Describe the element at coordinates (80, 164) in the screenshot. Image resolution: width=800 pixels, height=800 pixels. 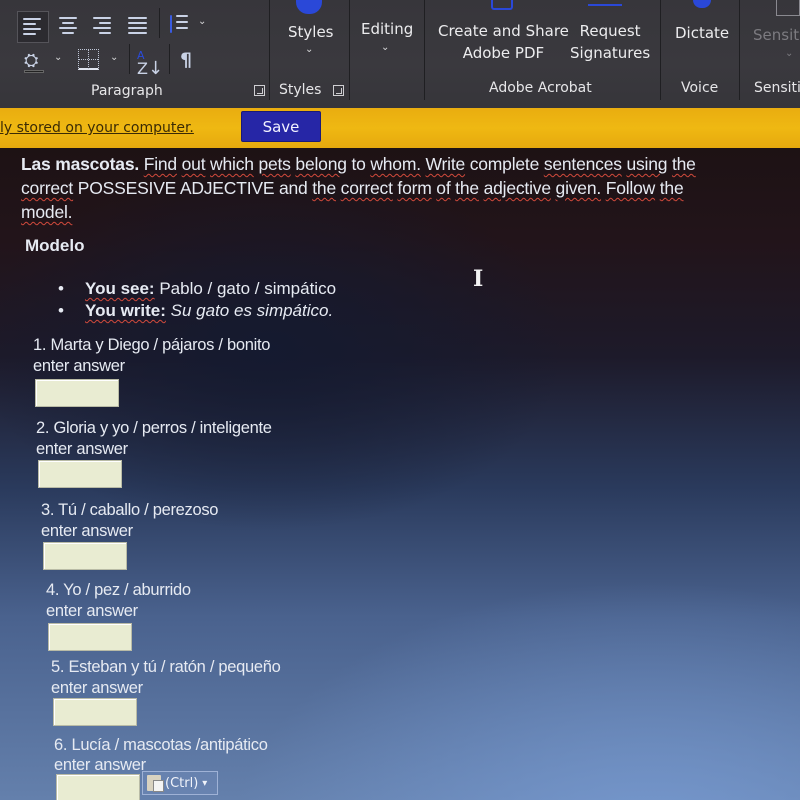
I see `exercise-title: Las mascotas.` at that location.